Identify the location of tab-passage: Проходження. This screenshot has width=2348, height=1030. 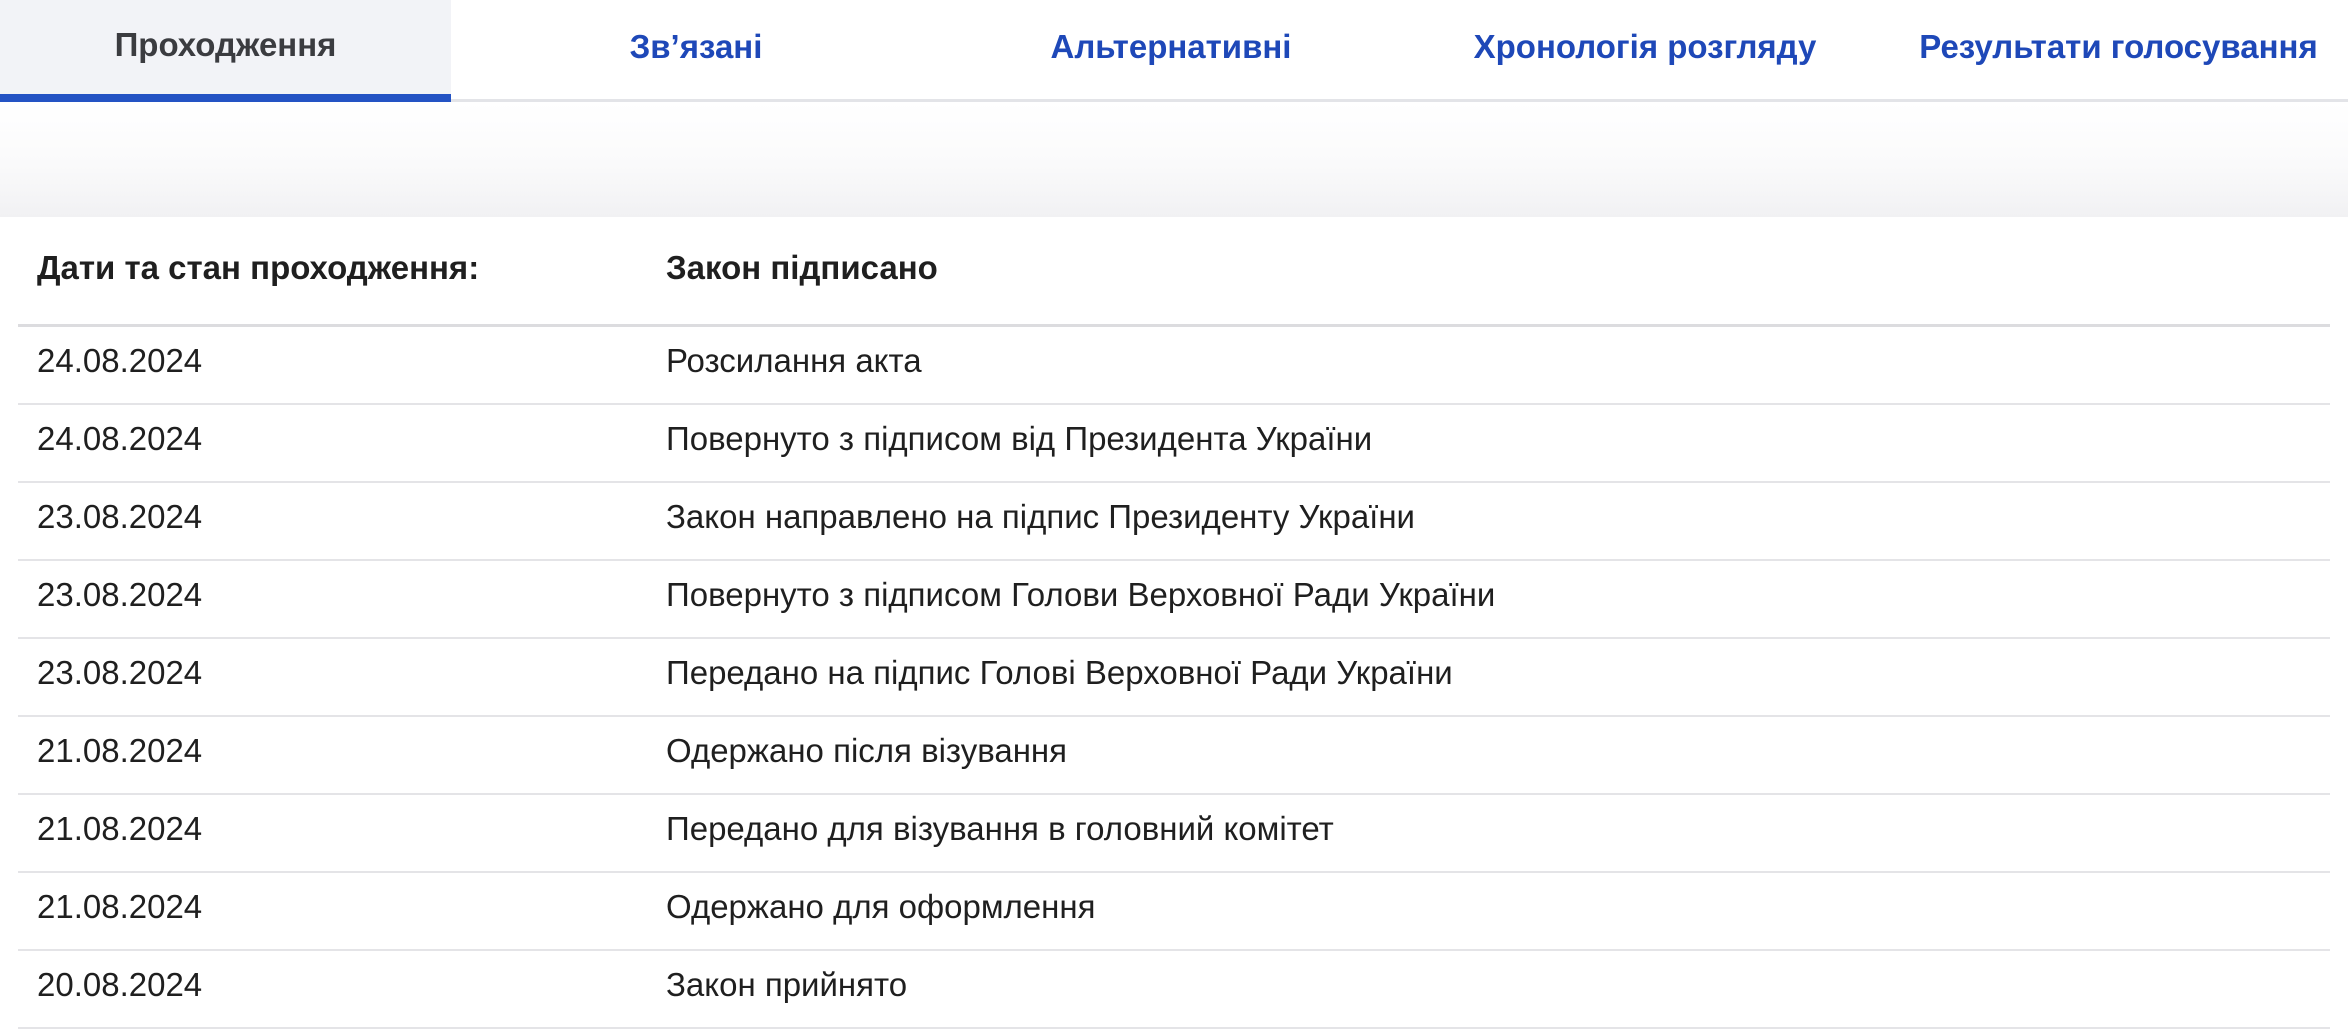
(225, 51).